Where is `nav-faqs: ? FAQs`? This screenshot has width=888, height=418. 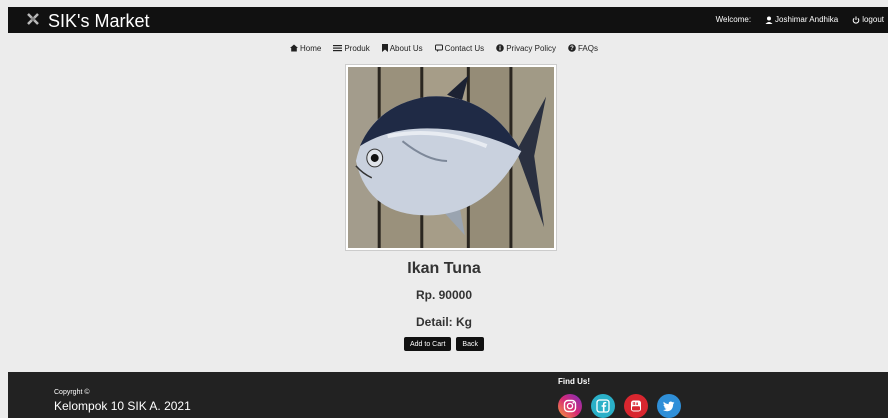
nav-faqs: ? FAQs is located at coordinates (583, 48).